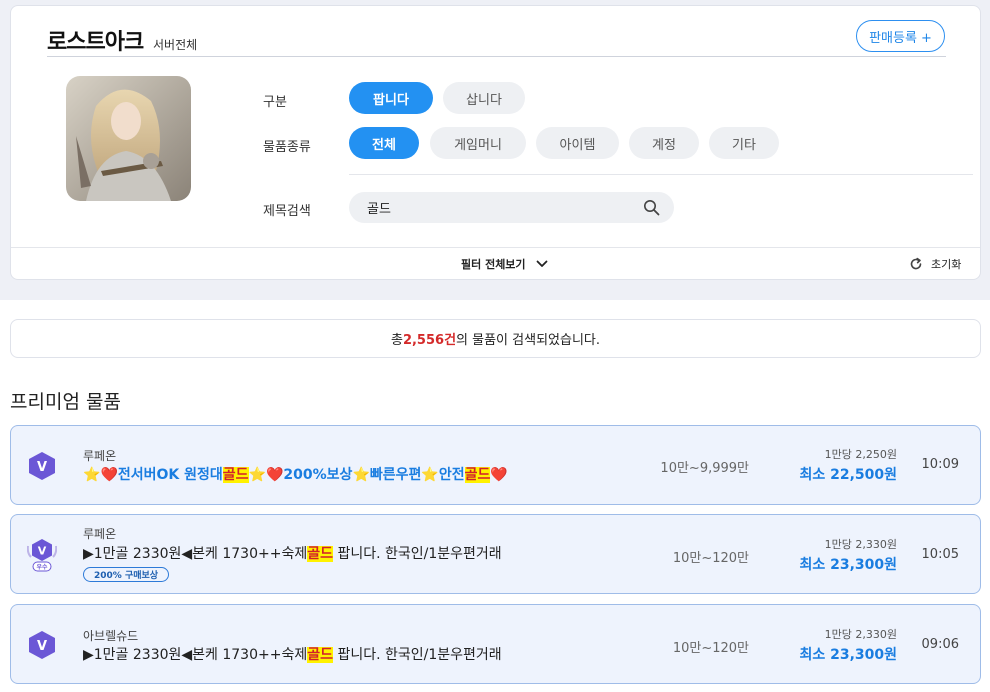 The height and width of the screenshot is (692, 990). What do you see at coordinates (493, 264) in the screenshot?
I see `show-all-filters-label: 필터 전체보기` at bounding box center [493, 264].